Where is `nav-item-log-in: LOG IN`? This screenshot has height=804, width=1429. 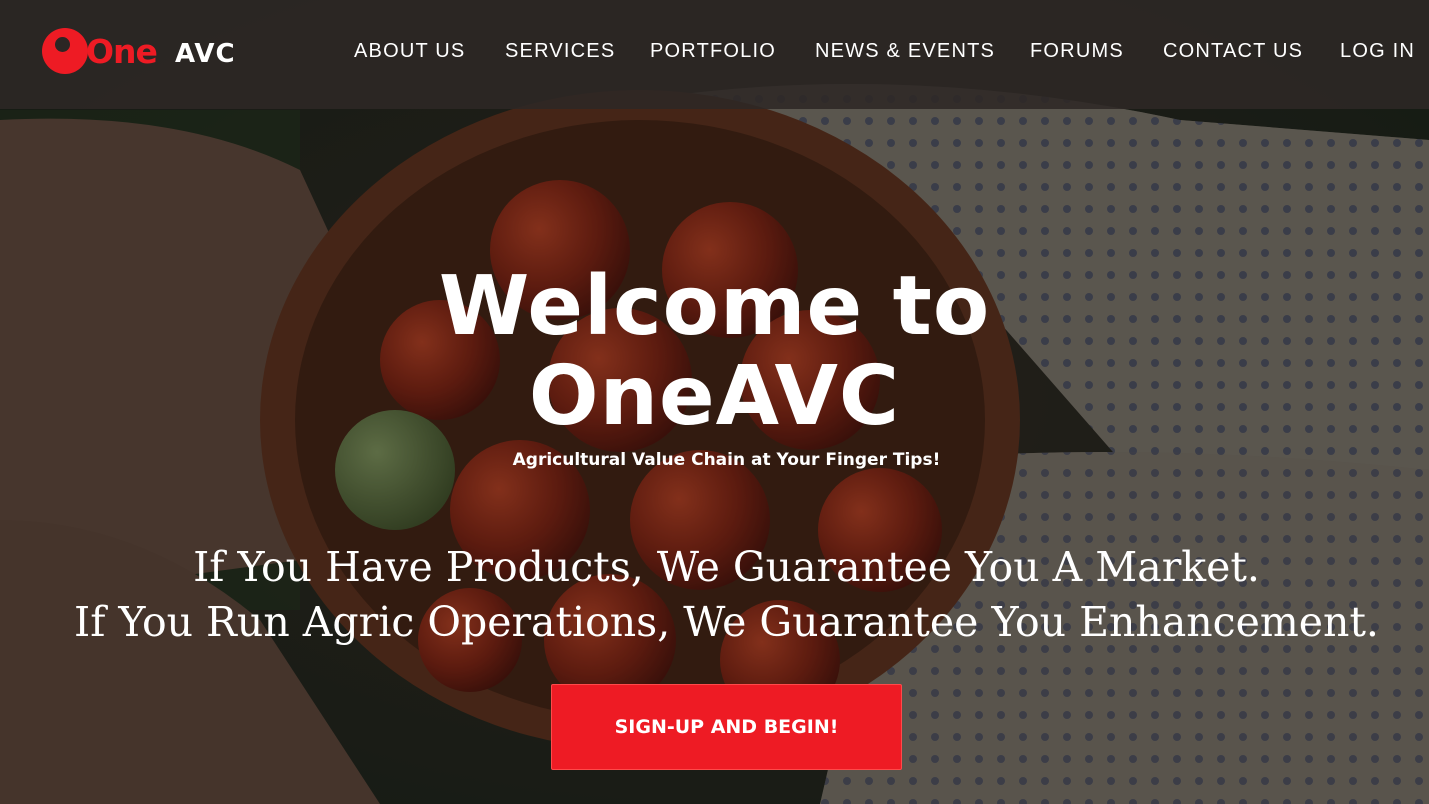 nav-item-log-in: LOG IN is located at coordinates (1377, 51).